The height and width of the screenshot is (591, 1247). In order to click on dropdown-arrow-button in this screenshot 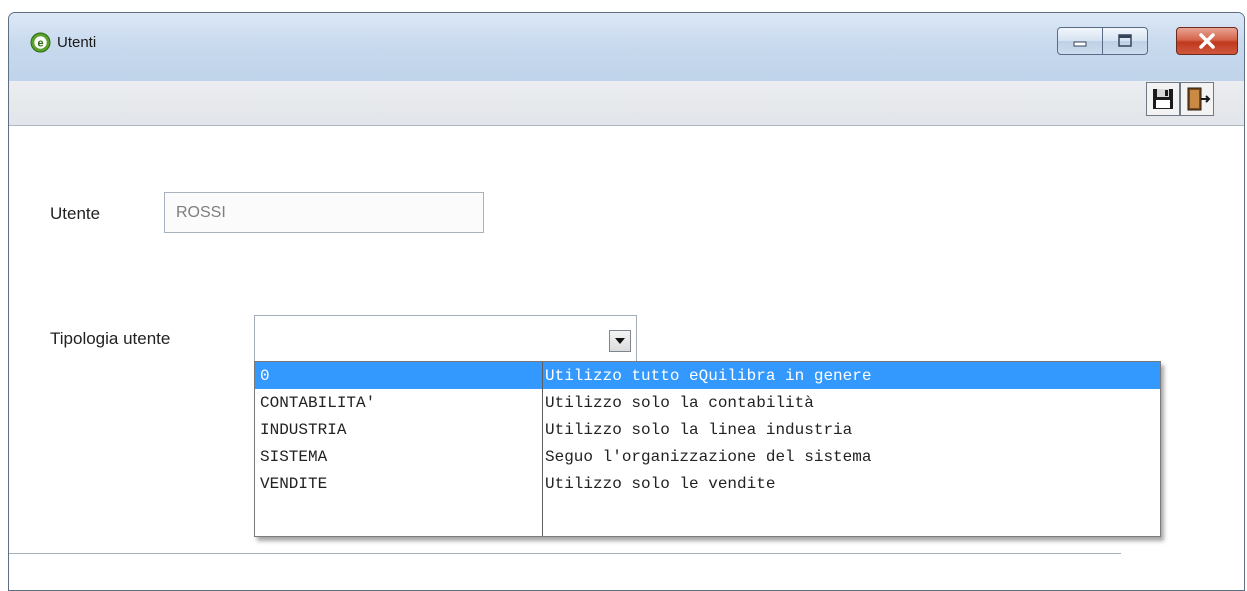, I will do `click(620, 341)`.